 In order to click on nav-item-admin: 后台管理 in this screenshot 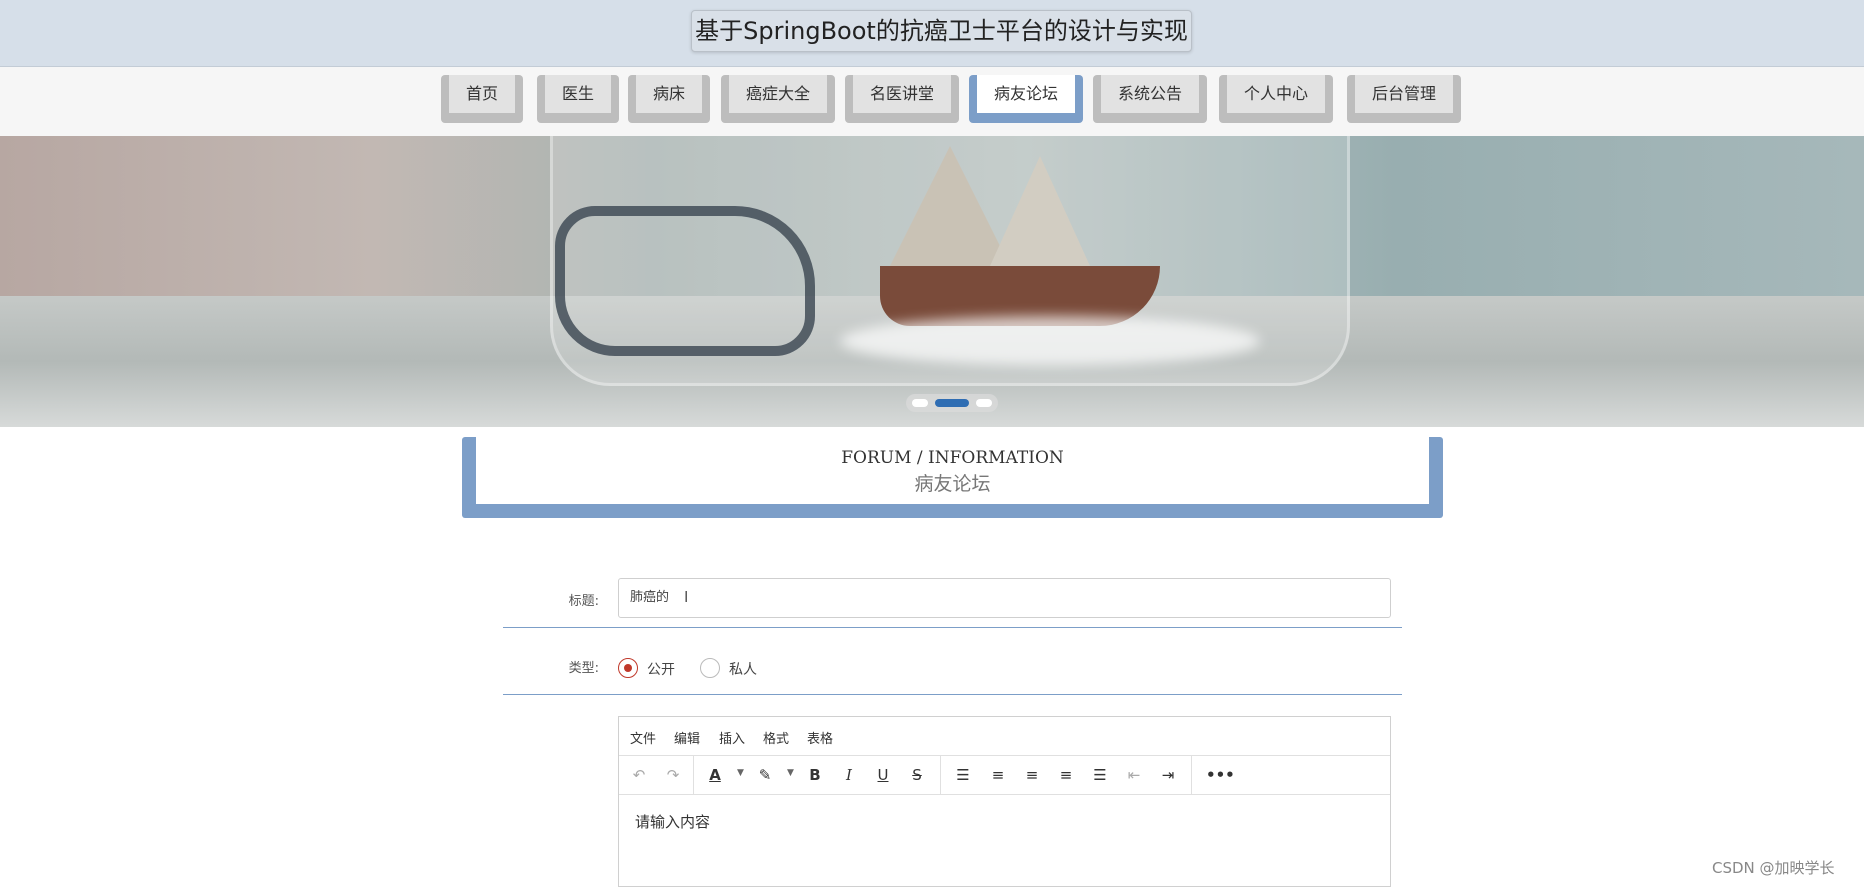, I will do `click(1404, 99)`.